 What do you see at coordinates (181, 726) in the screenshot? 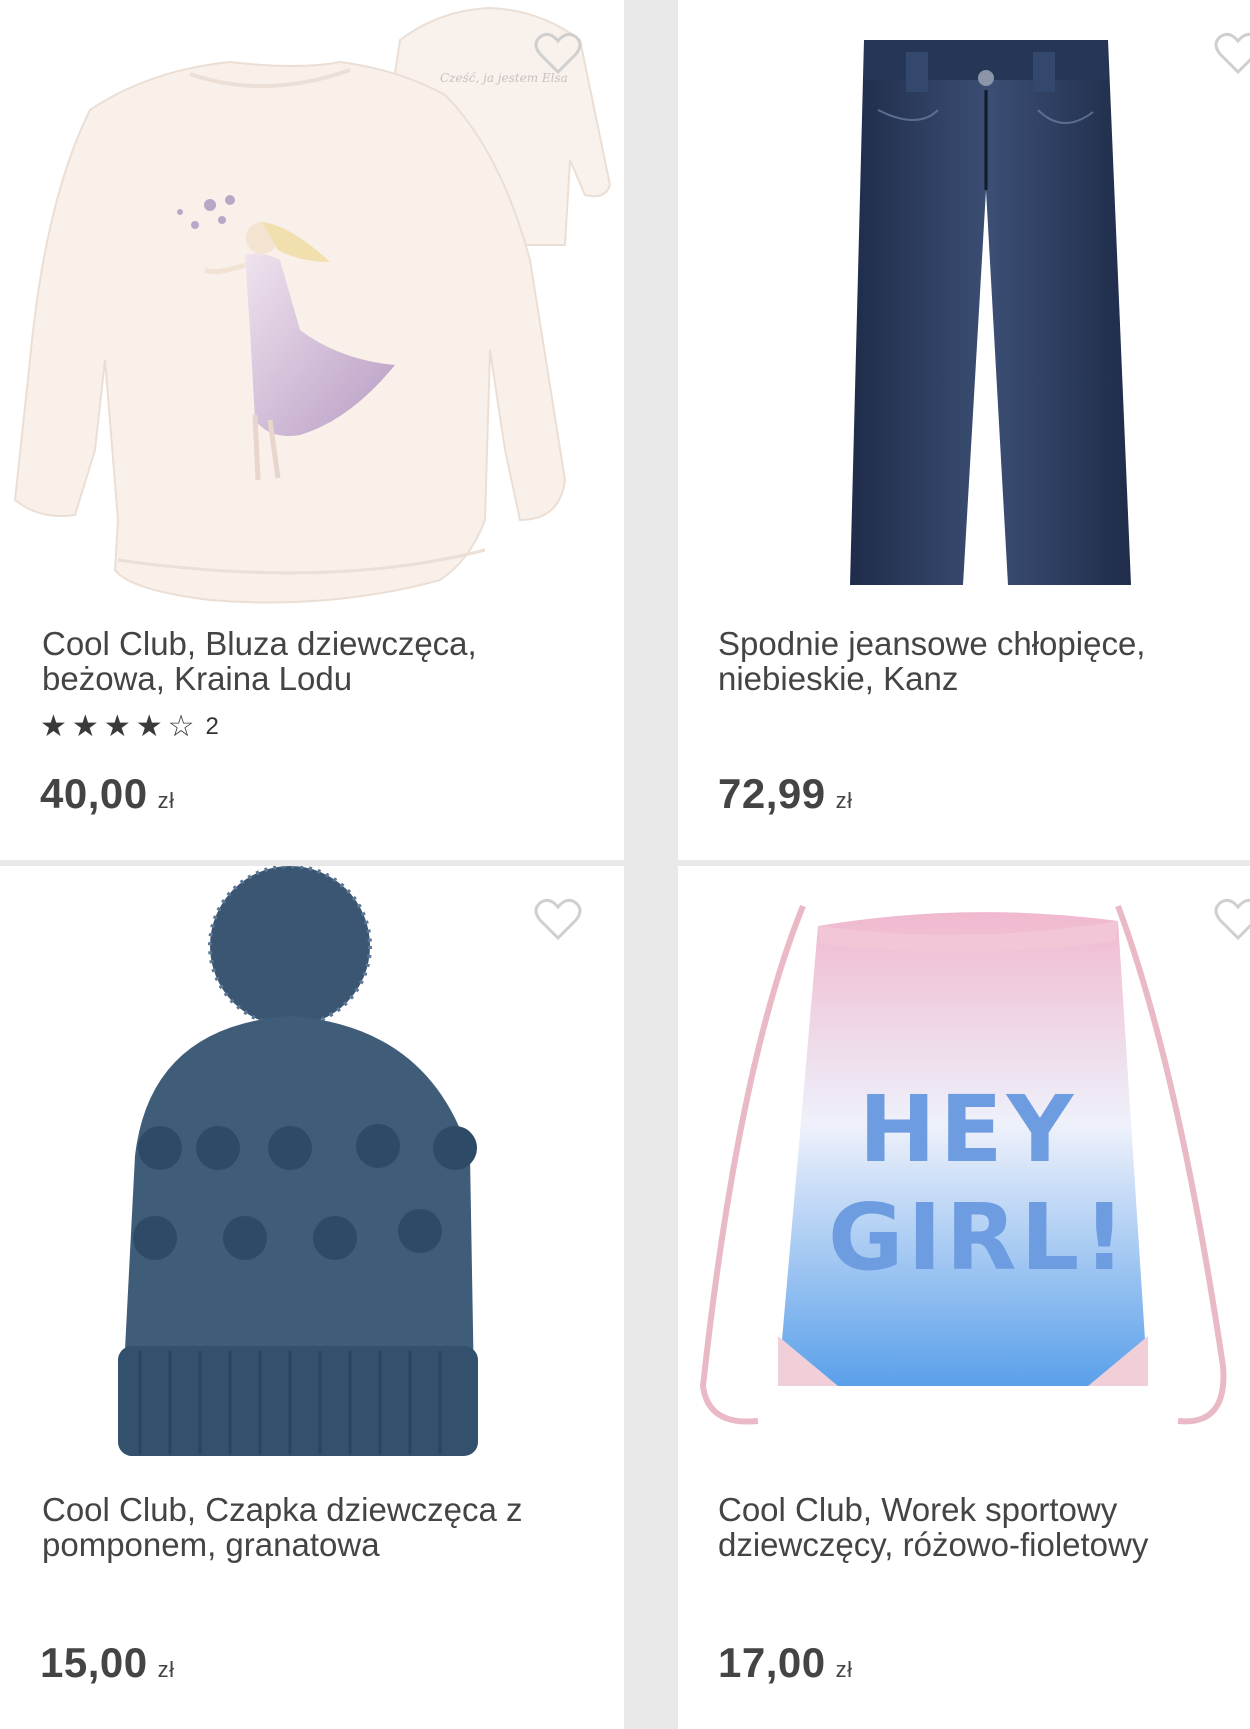
I see `star-outline-icon: ☆` at bounding box center [181, 726].